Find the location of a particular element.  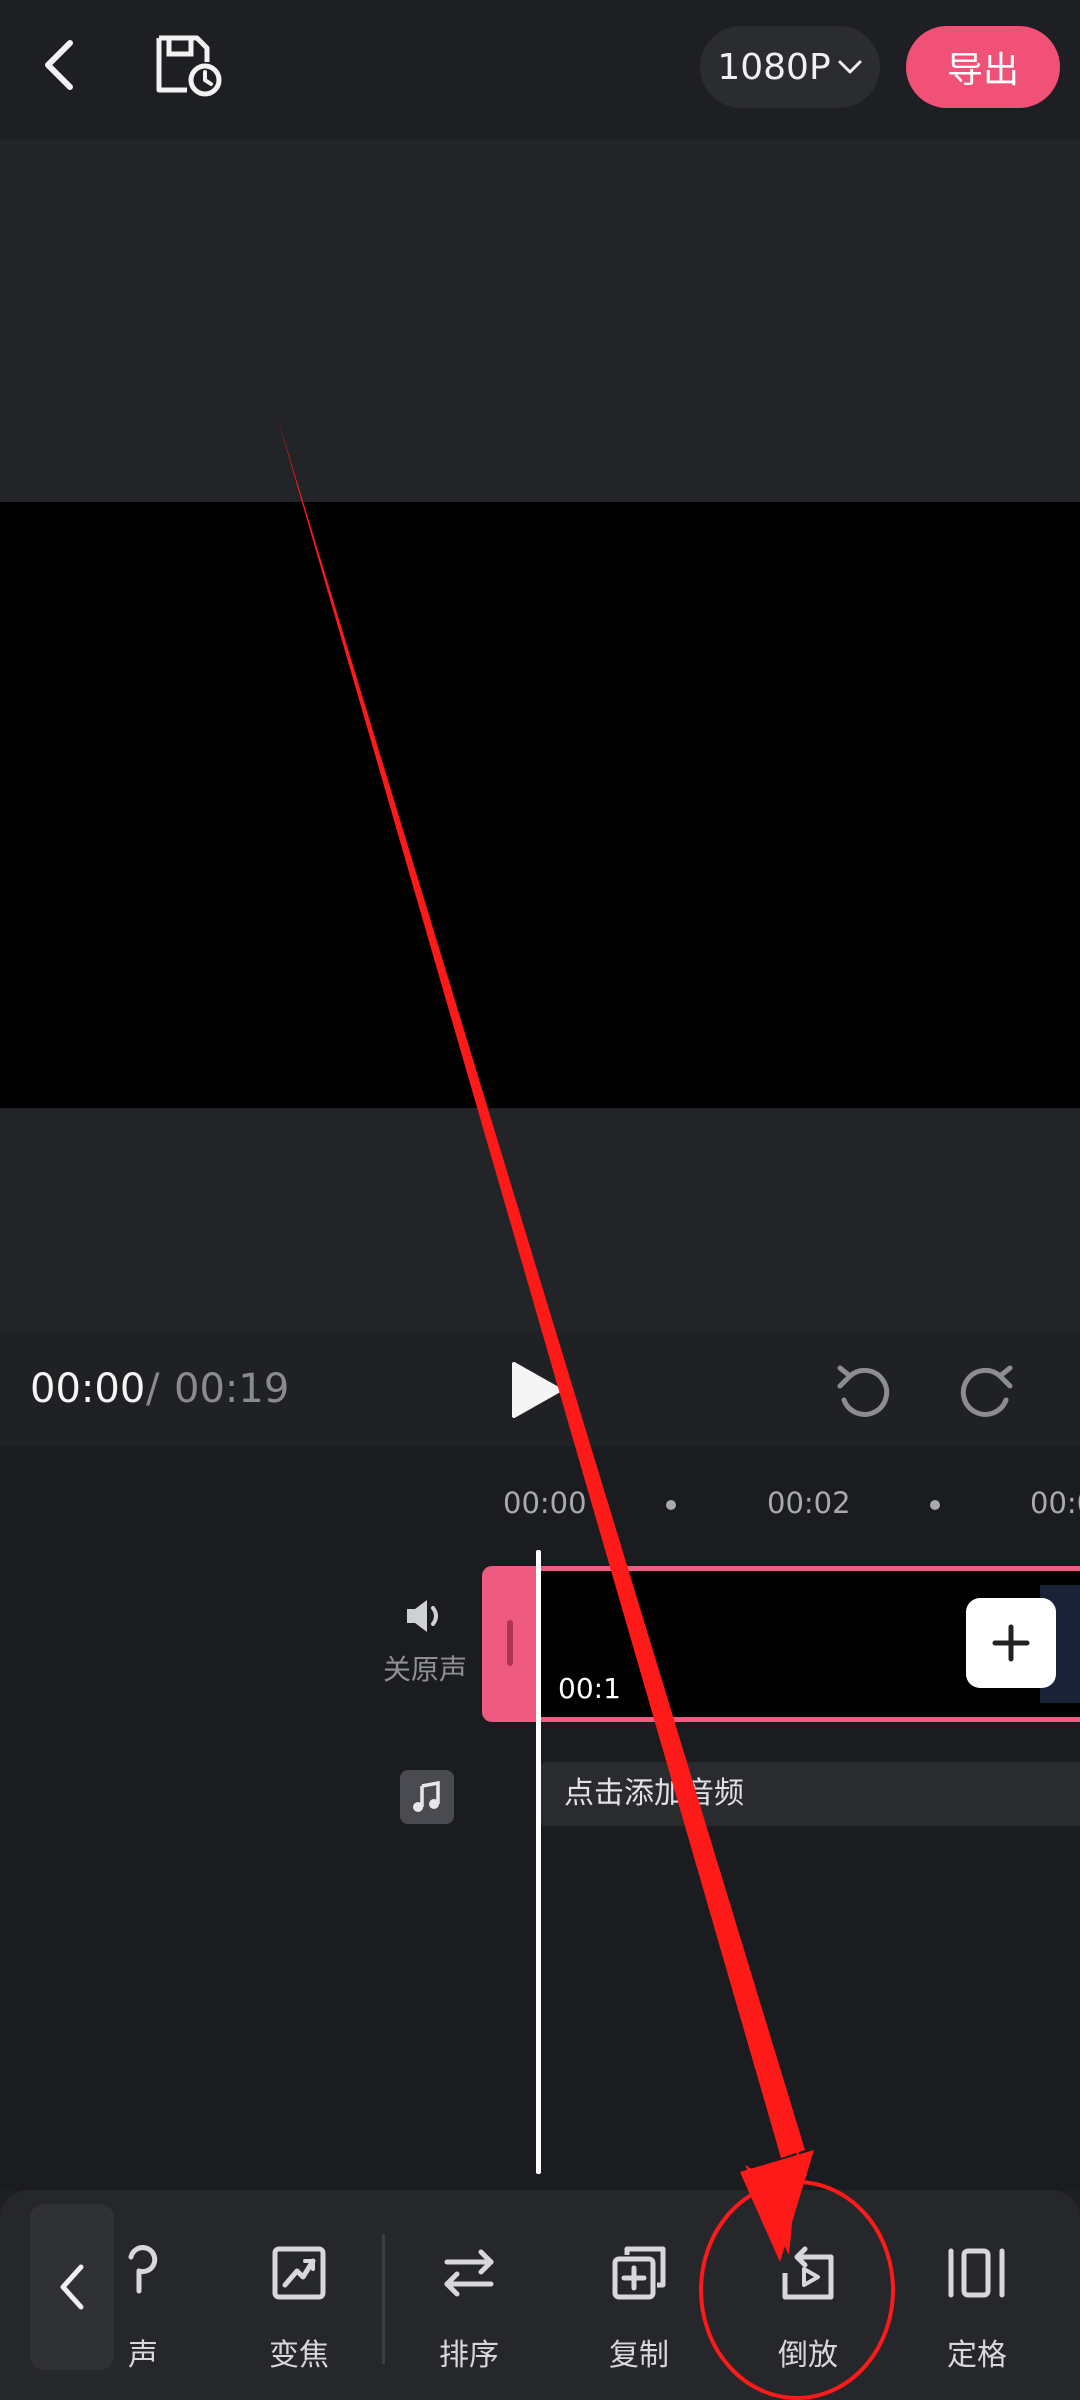

resolution-dropdown: 1080P is located at coordinates (790, 67).